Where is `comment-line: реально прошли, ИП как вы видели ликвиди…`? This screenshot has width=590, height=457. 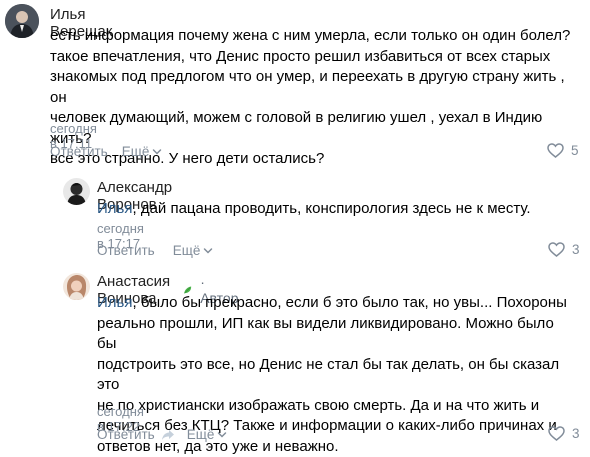 comment-line: реально прошли, ИП как вы видели ликвиди… is located at coordinates (337, 334).